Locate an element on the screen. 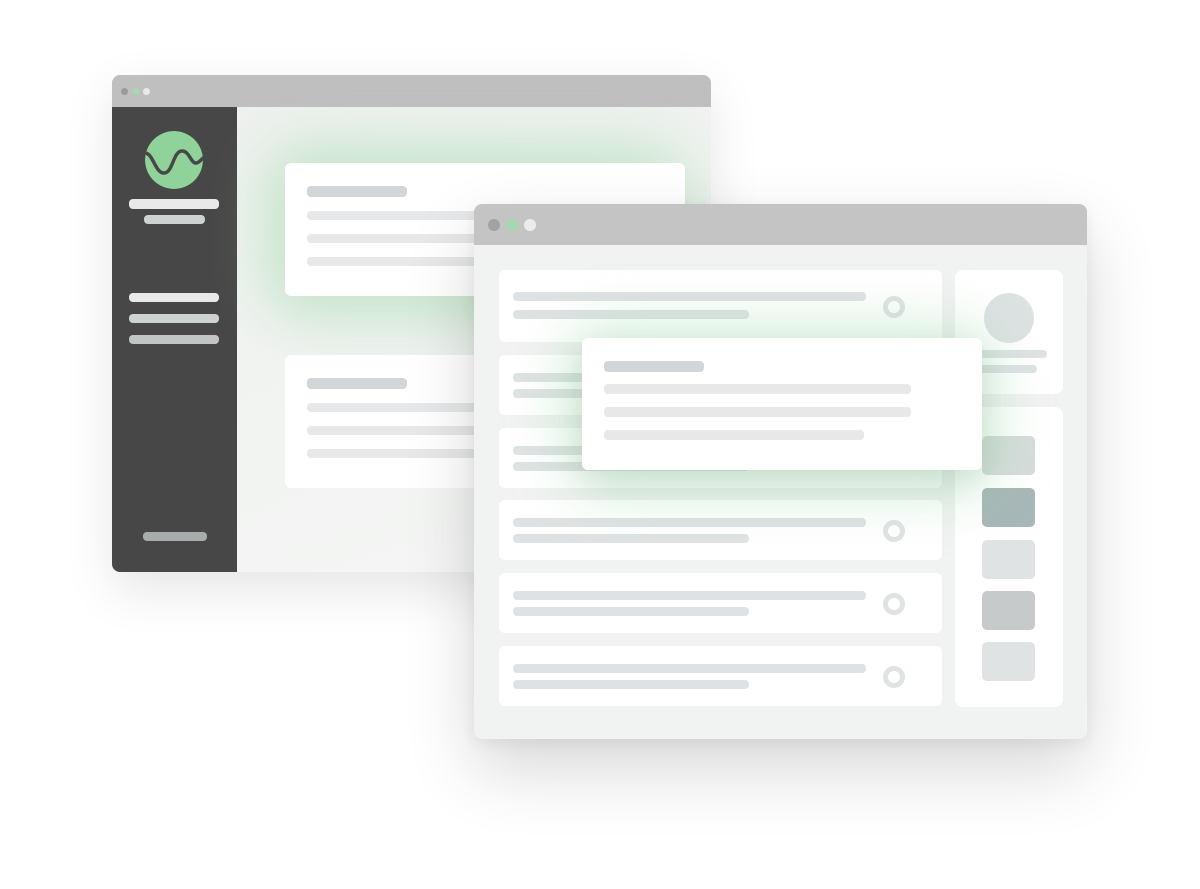  sidebar is located at coordinates (174, 339).